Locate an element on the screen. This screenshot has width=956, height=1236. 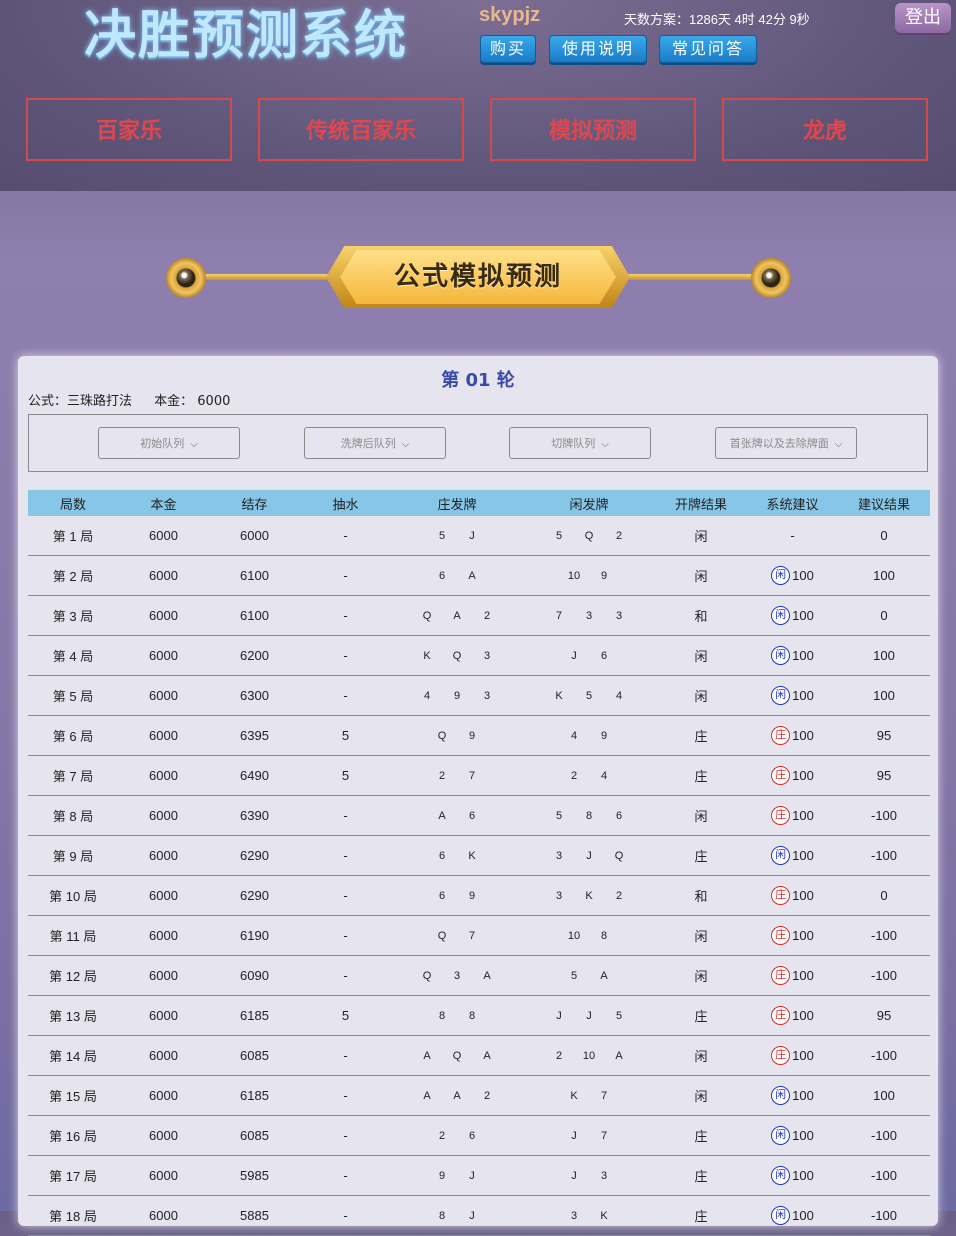
table-row: 第 16 局 6000 6085-2 6 J 7 庄闲 100 -100 is located at coordinates (479, 1135).